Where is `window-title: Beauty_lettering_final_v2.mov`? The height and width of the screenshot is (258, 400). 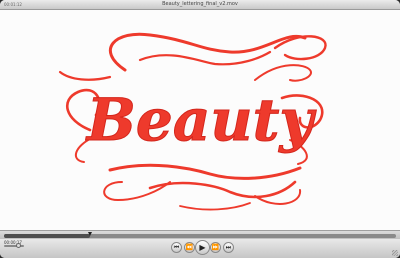
window-title: Beauty_lettering_final_v2.mov is located at coordinates (200, 4).